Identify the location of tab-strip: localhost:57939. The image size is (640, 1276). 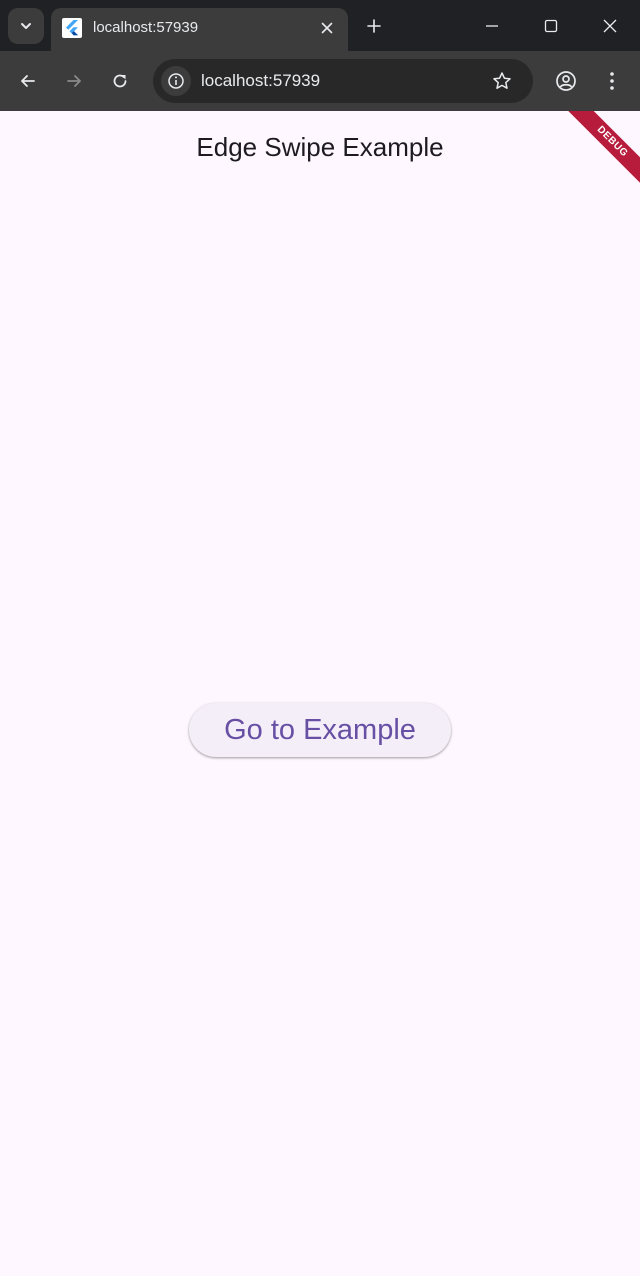
(320, 25).